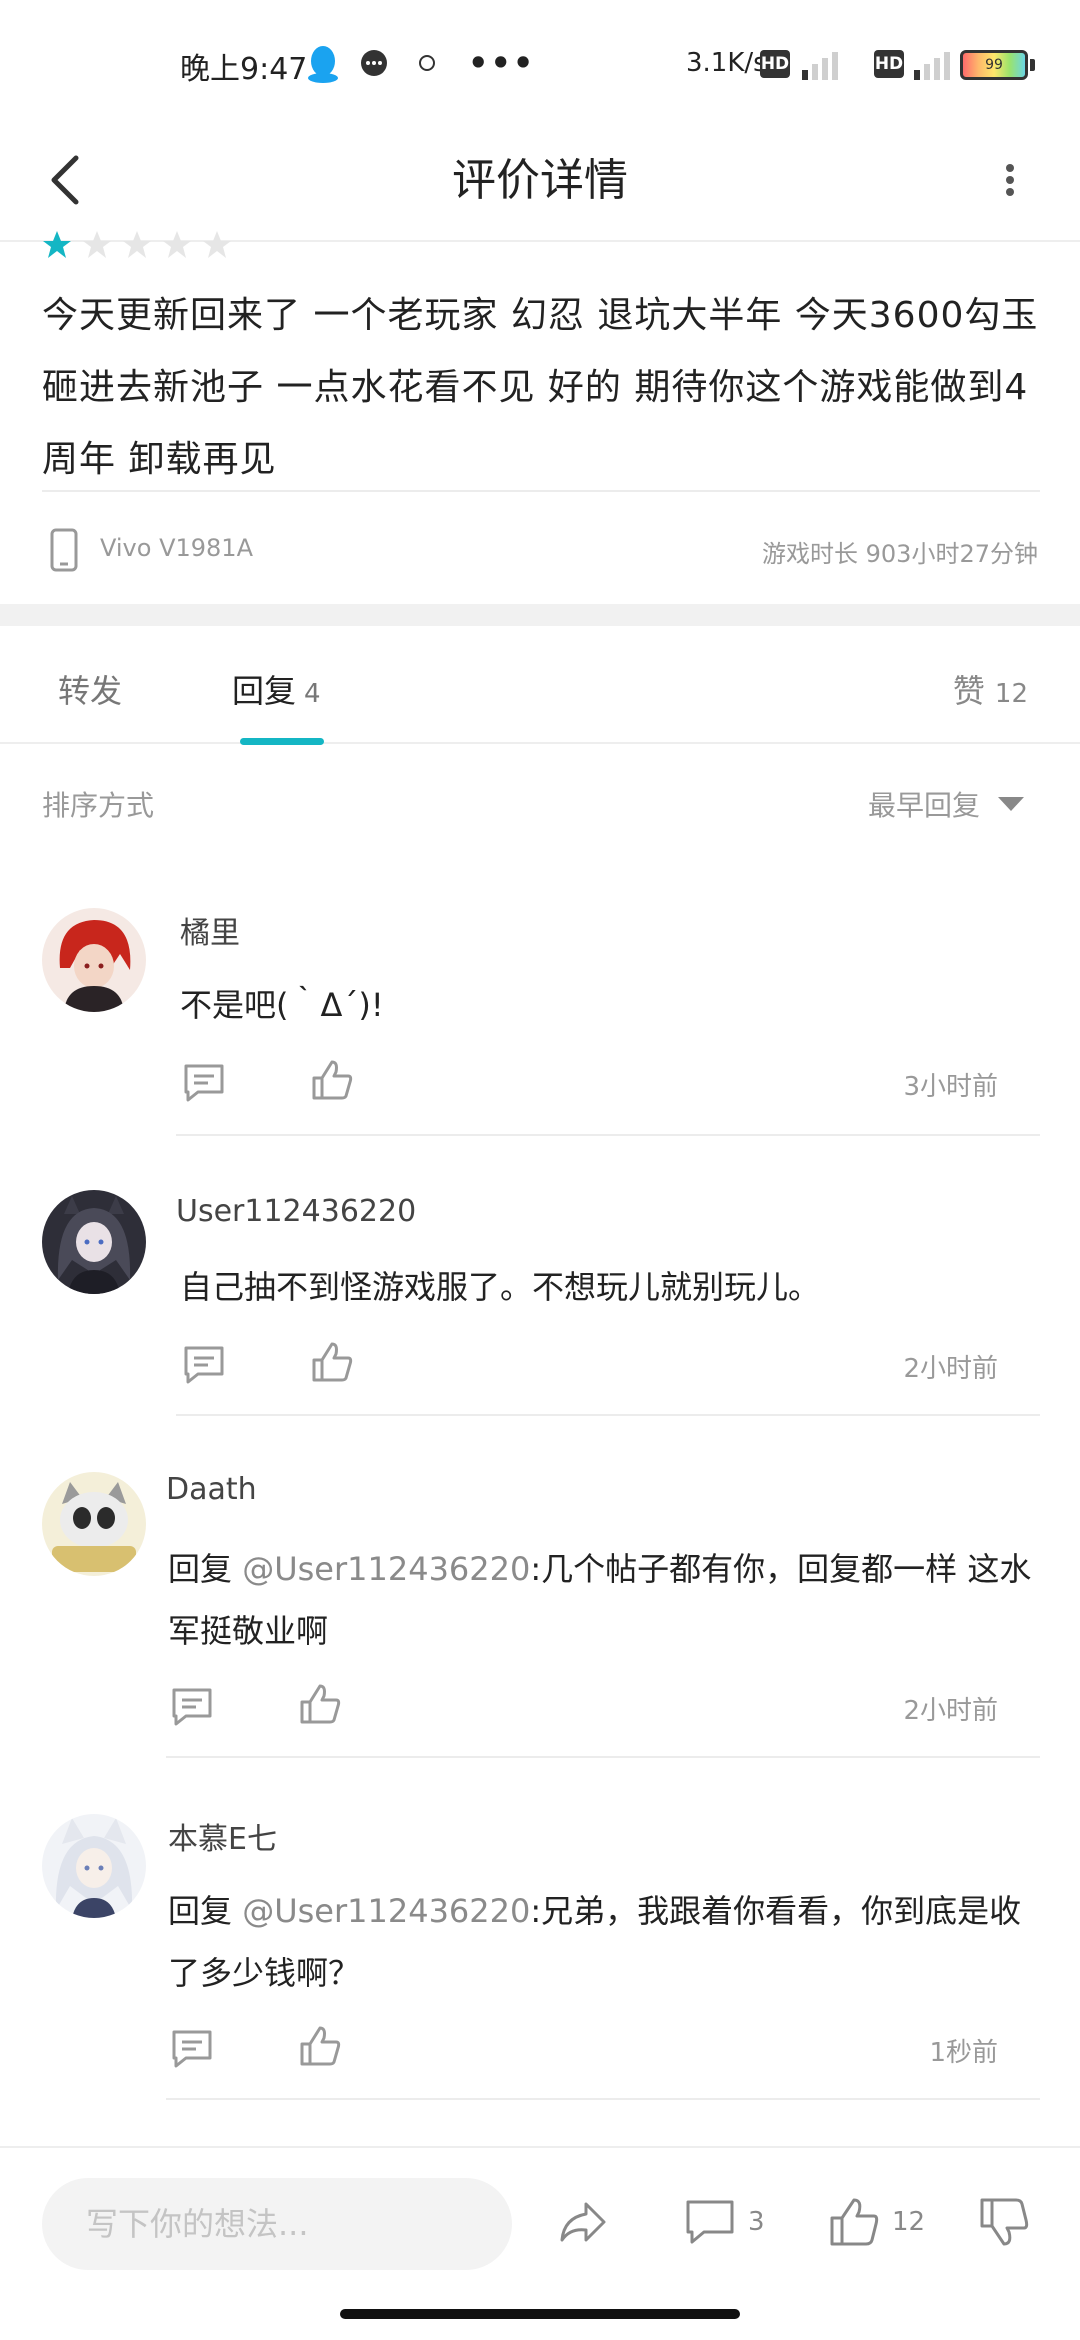 This screenshot has height=2340, width=1080. I want to click on thumbs-down-icon, so click(1004, 2222).